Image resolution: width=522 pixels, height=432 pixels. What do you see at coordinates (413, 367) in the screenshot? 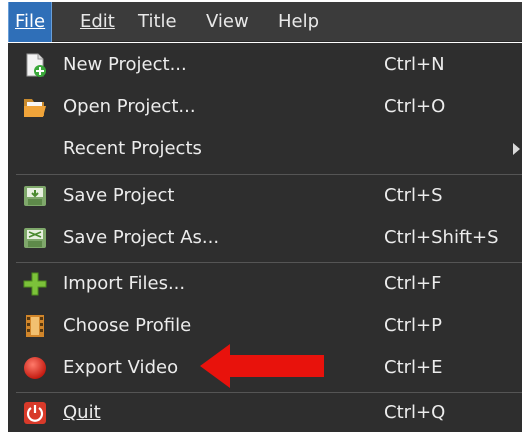
I see `menu-item-shortcut: Ctrl+E` at bounding box center [413, 367].